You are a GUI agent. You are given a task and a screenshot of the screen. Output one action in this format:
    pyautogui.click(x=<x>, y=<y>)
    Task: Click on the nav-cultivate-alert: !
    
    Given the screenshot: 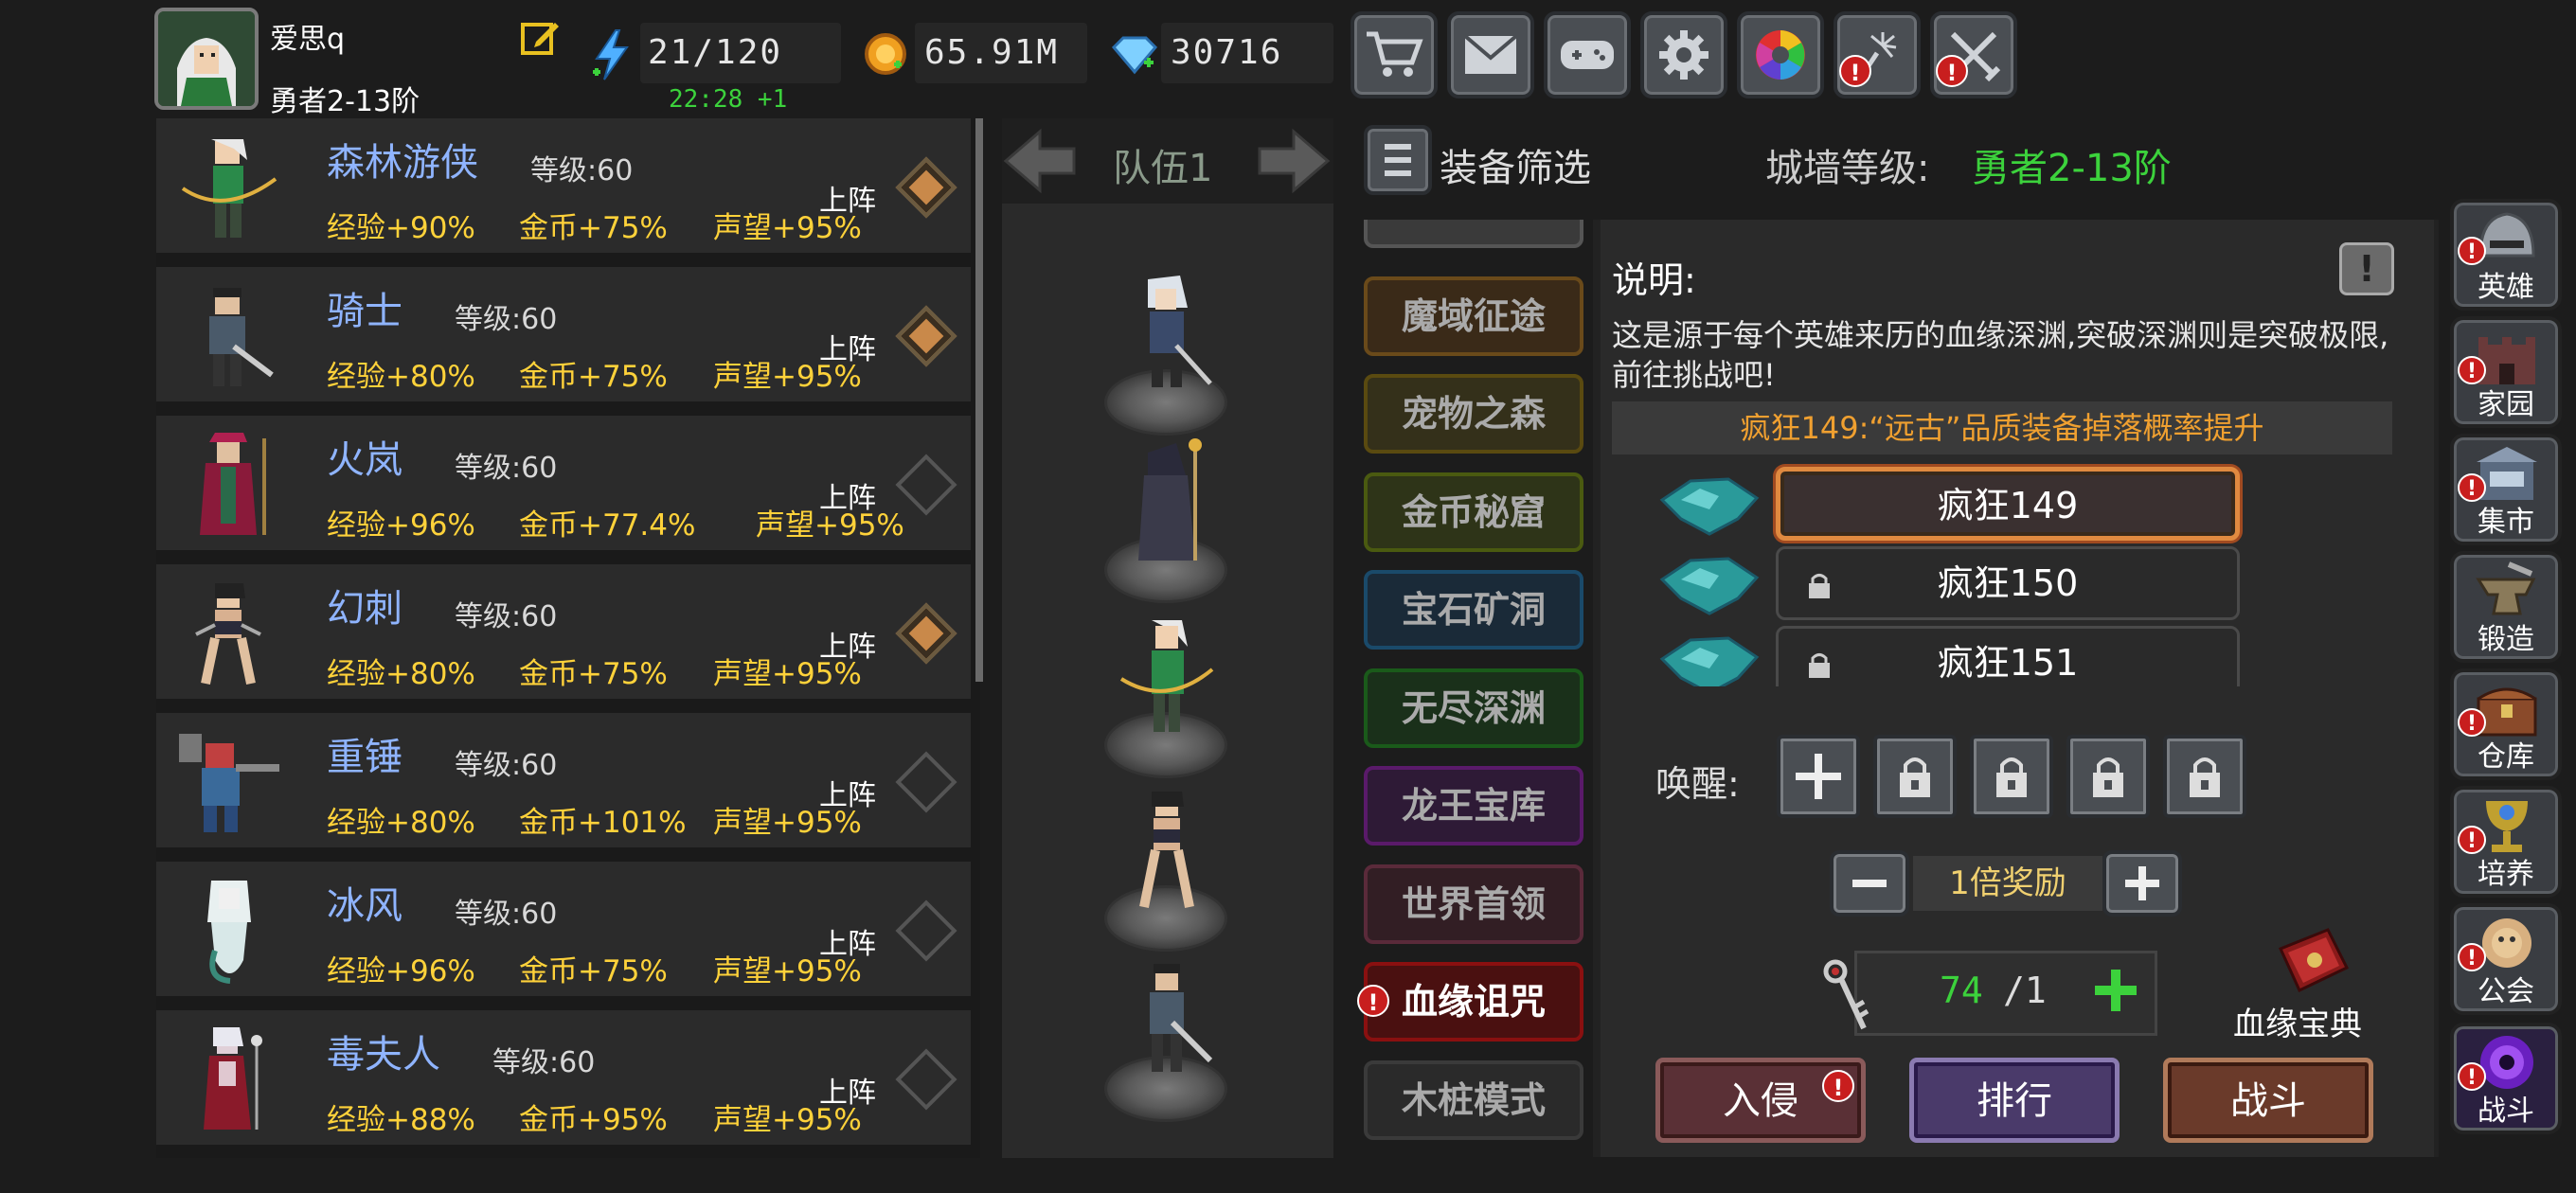 What is the action you would take?
    pyautogui.click(x=2472, y=840)
    